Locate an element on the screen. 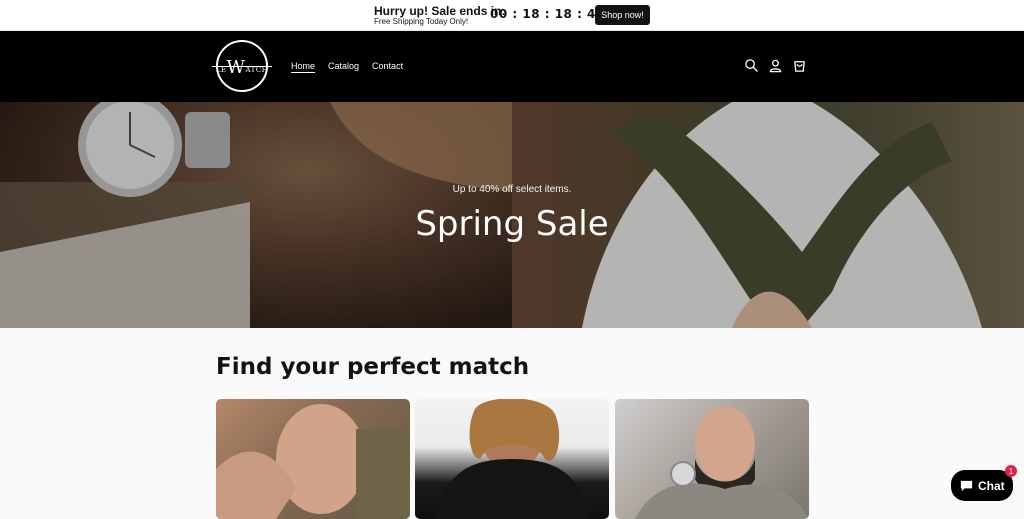  header-icons is located at coordinates (775, 65).